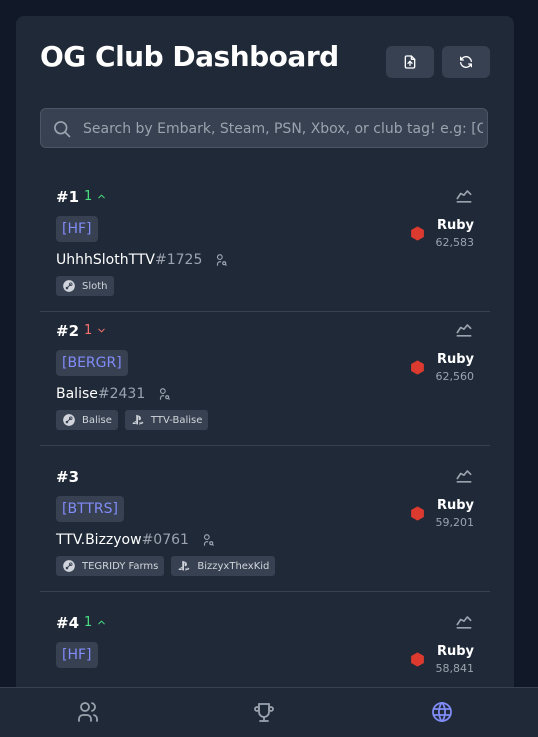  Describe the element at coordinates (455, 367) in the screenshot. I see `league-text: Ruby 62,560` at that location.